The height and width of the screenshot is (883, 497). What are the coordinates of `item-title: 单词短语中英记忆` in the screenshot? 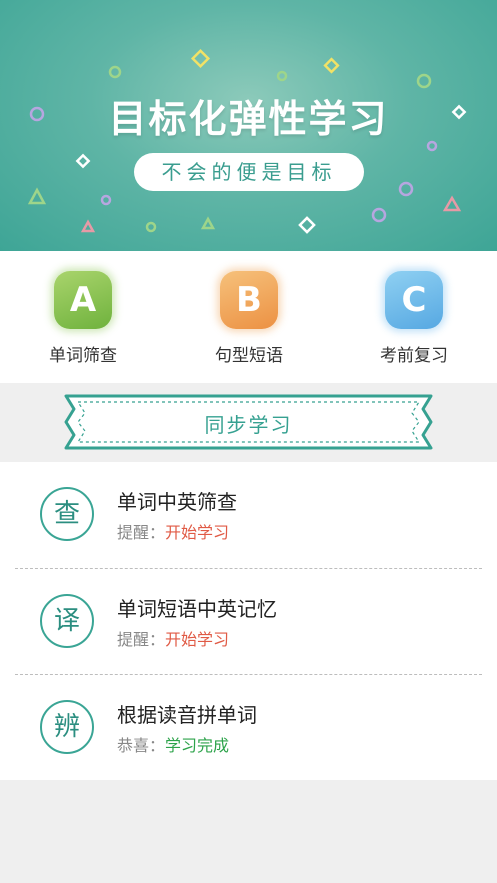 It's located at (197, 609).